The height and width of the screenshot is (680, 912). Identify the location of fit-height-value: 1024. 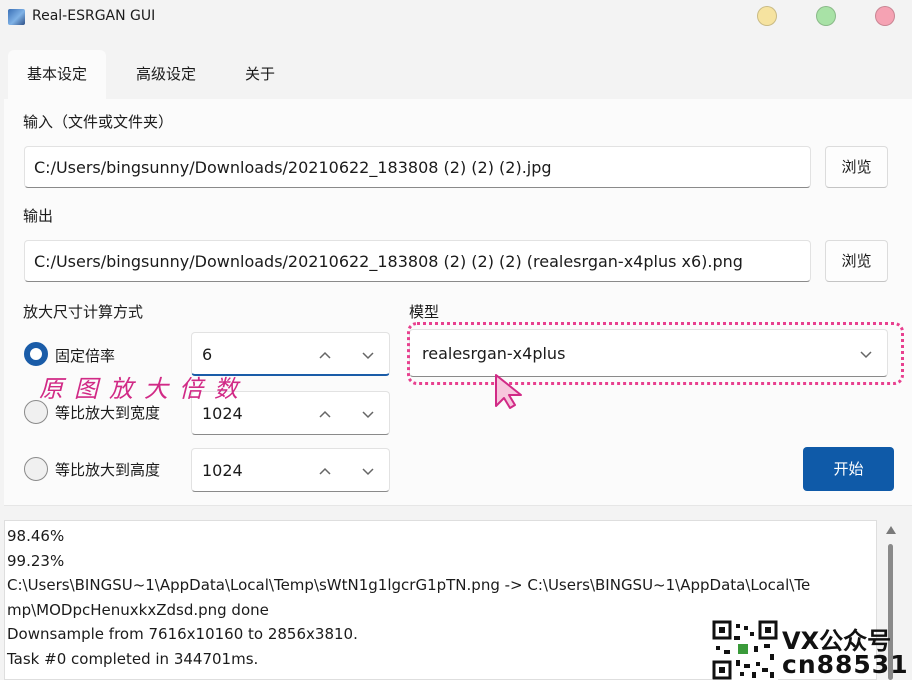
(222, 470).